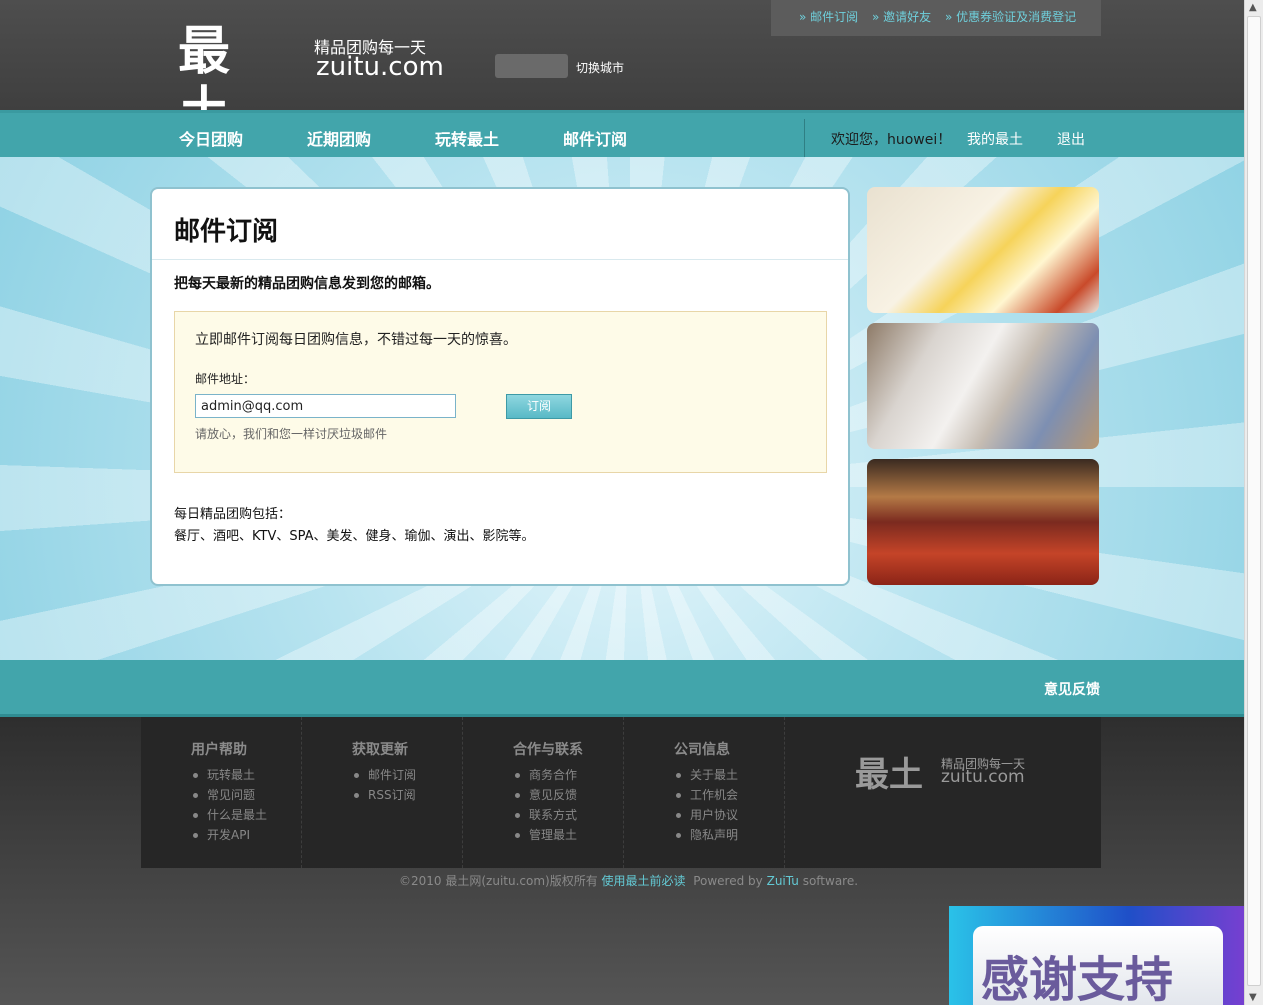 The image size is (1263, 1005). Describe the element at coordinates (500, 259) in the screenshot. I see `title-divider` at that location.